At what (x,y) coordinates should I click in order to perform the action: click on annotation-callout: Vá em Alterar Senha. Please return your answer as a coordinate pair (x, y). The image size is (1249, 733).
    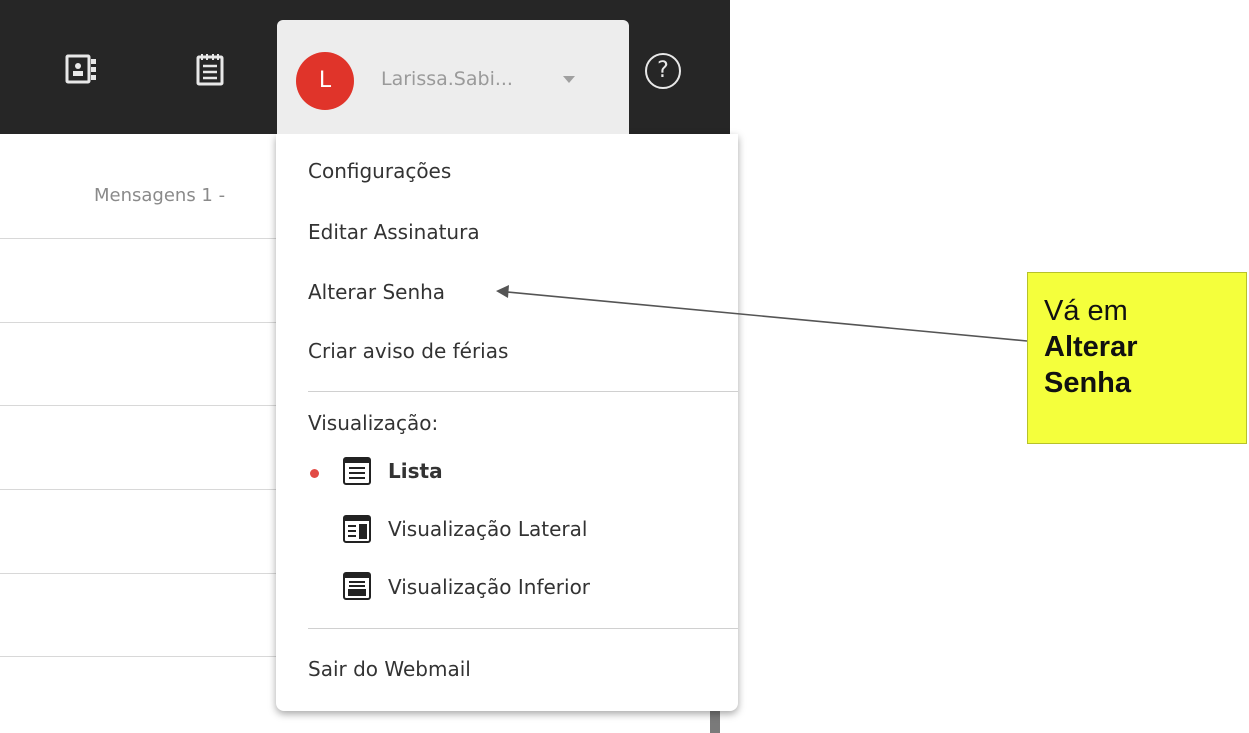
    Looking at the image, I should click on (1137, 358).